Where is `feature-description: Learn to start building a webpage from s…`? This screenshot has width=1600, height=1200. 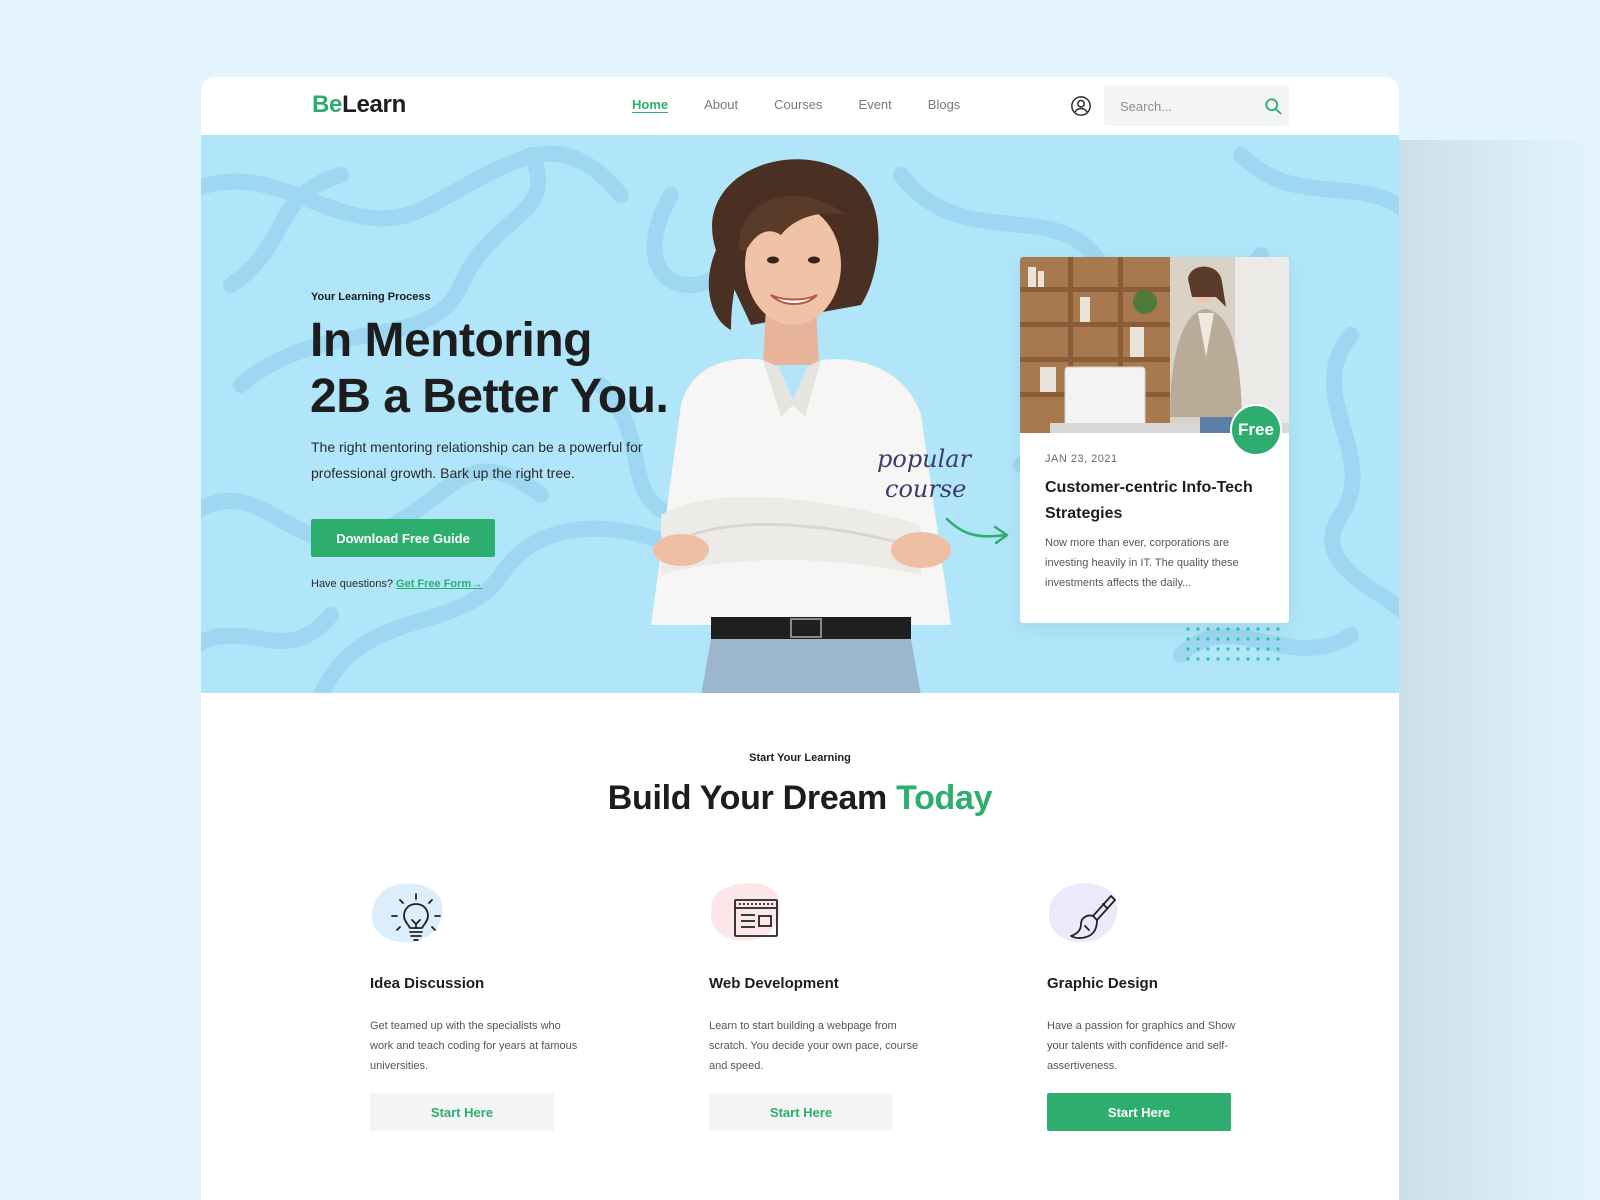
feature-description: Learn to start building a webpage from s… is located at coordinates (814, 1046).